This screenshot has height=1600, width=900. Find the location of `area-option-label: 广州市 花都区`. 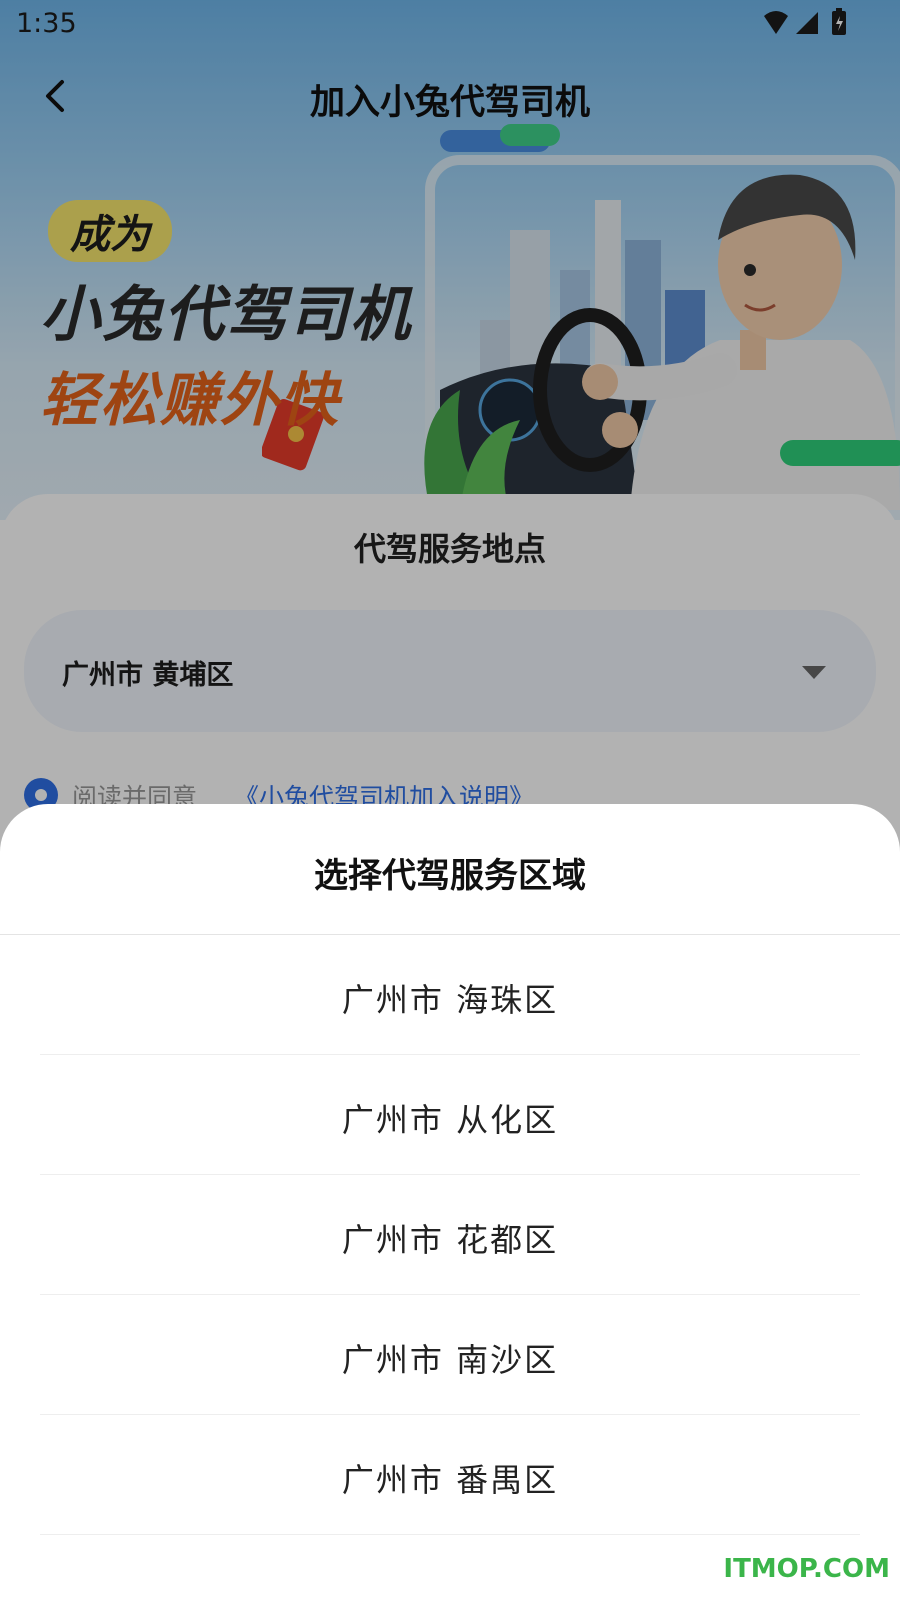

area-option-label: 广州市 花都区 is located at coordinates (450, 1240).